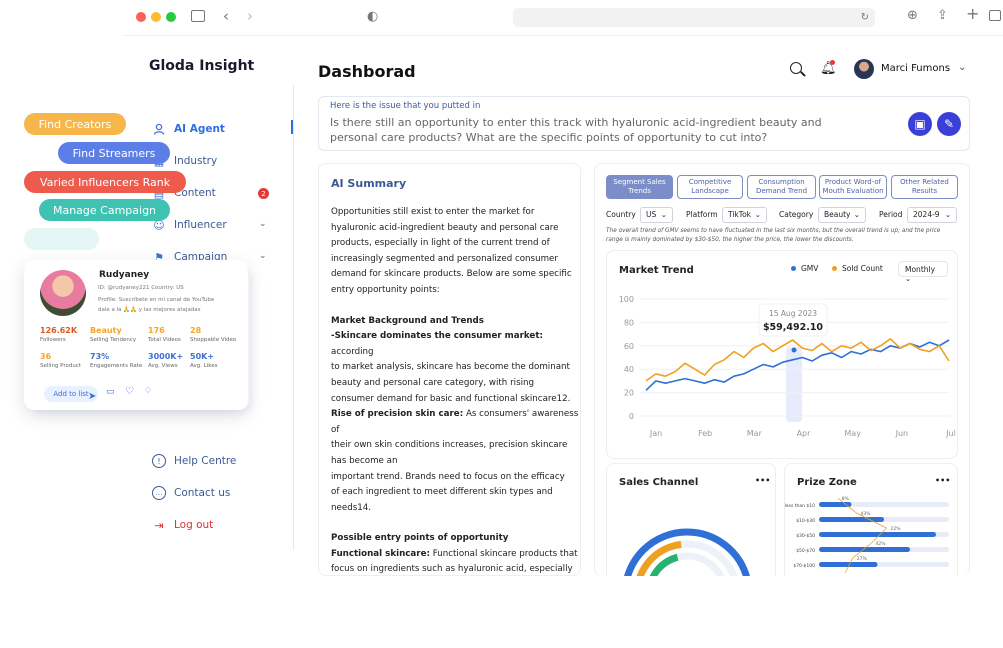 This screenshot has width=1003, height=648. I want to click on edit-button: ✎, so click(949, 124).